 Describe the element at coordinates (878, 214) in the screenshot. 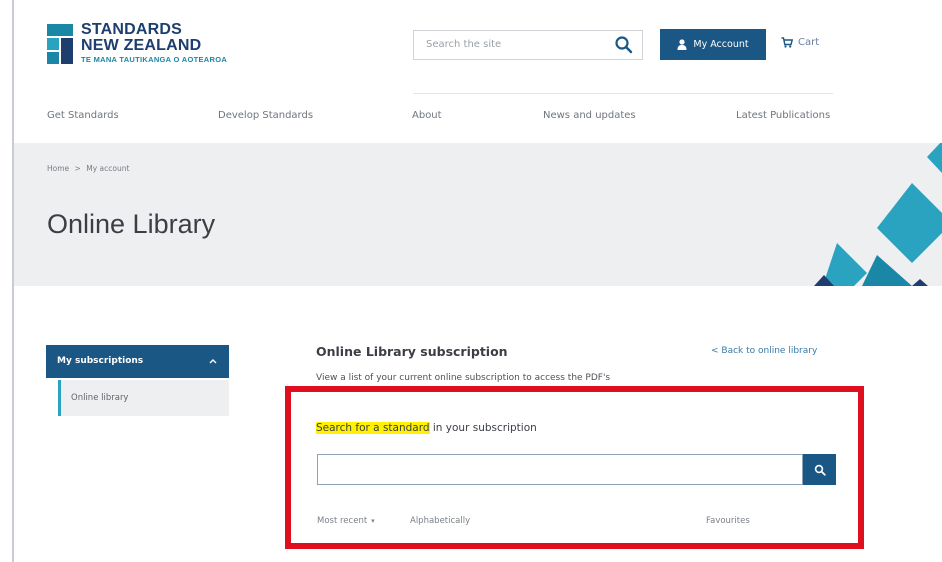

I see `banner-decoration` at that location.